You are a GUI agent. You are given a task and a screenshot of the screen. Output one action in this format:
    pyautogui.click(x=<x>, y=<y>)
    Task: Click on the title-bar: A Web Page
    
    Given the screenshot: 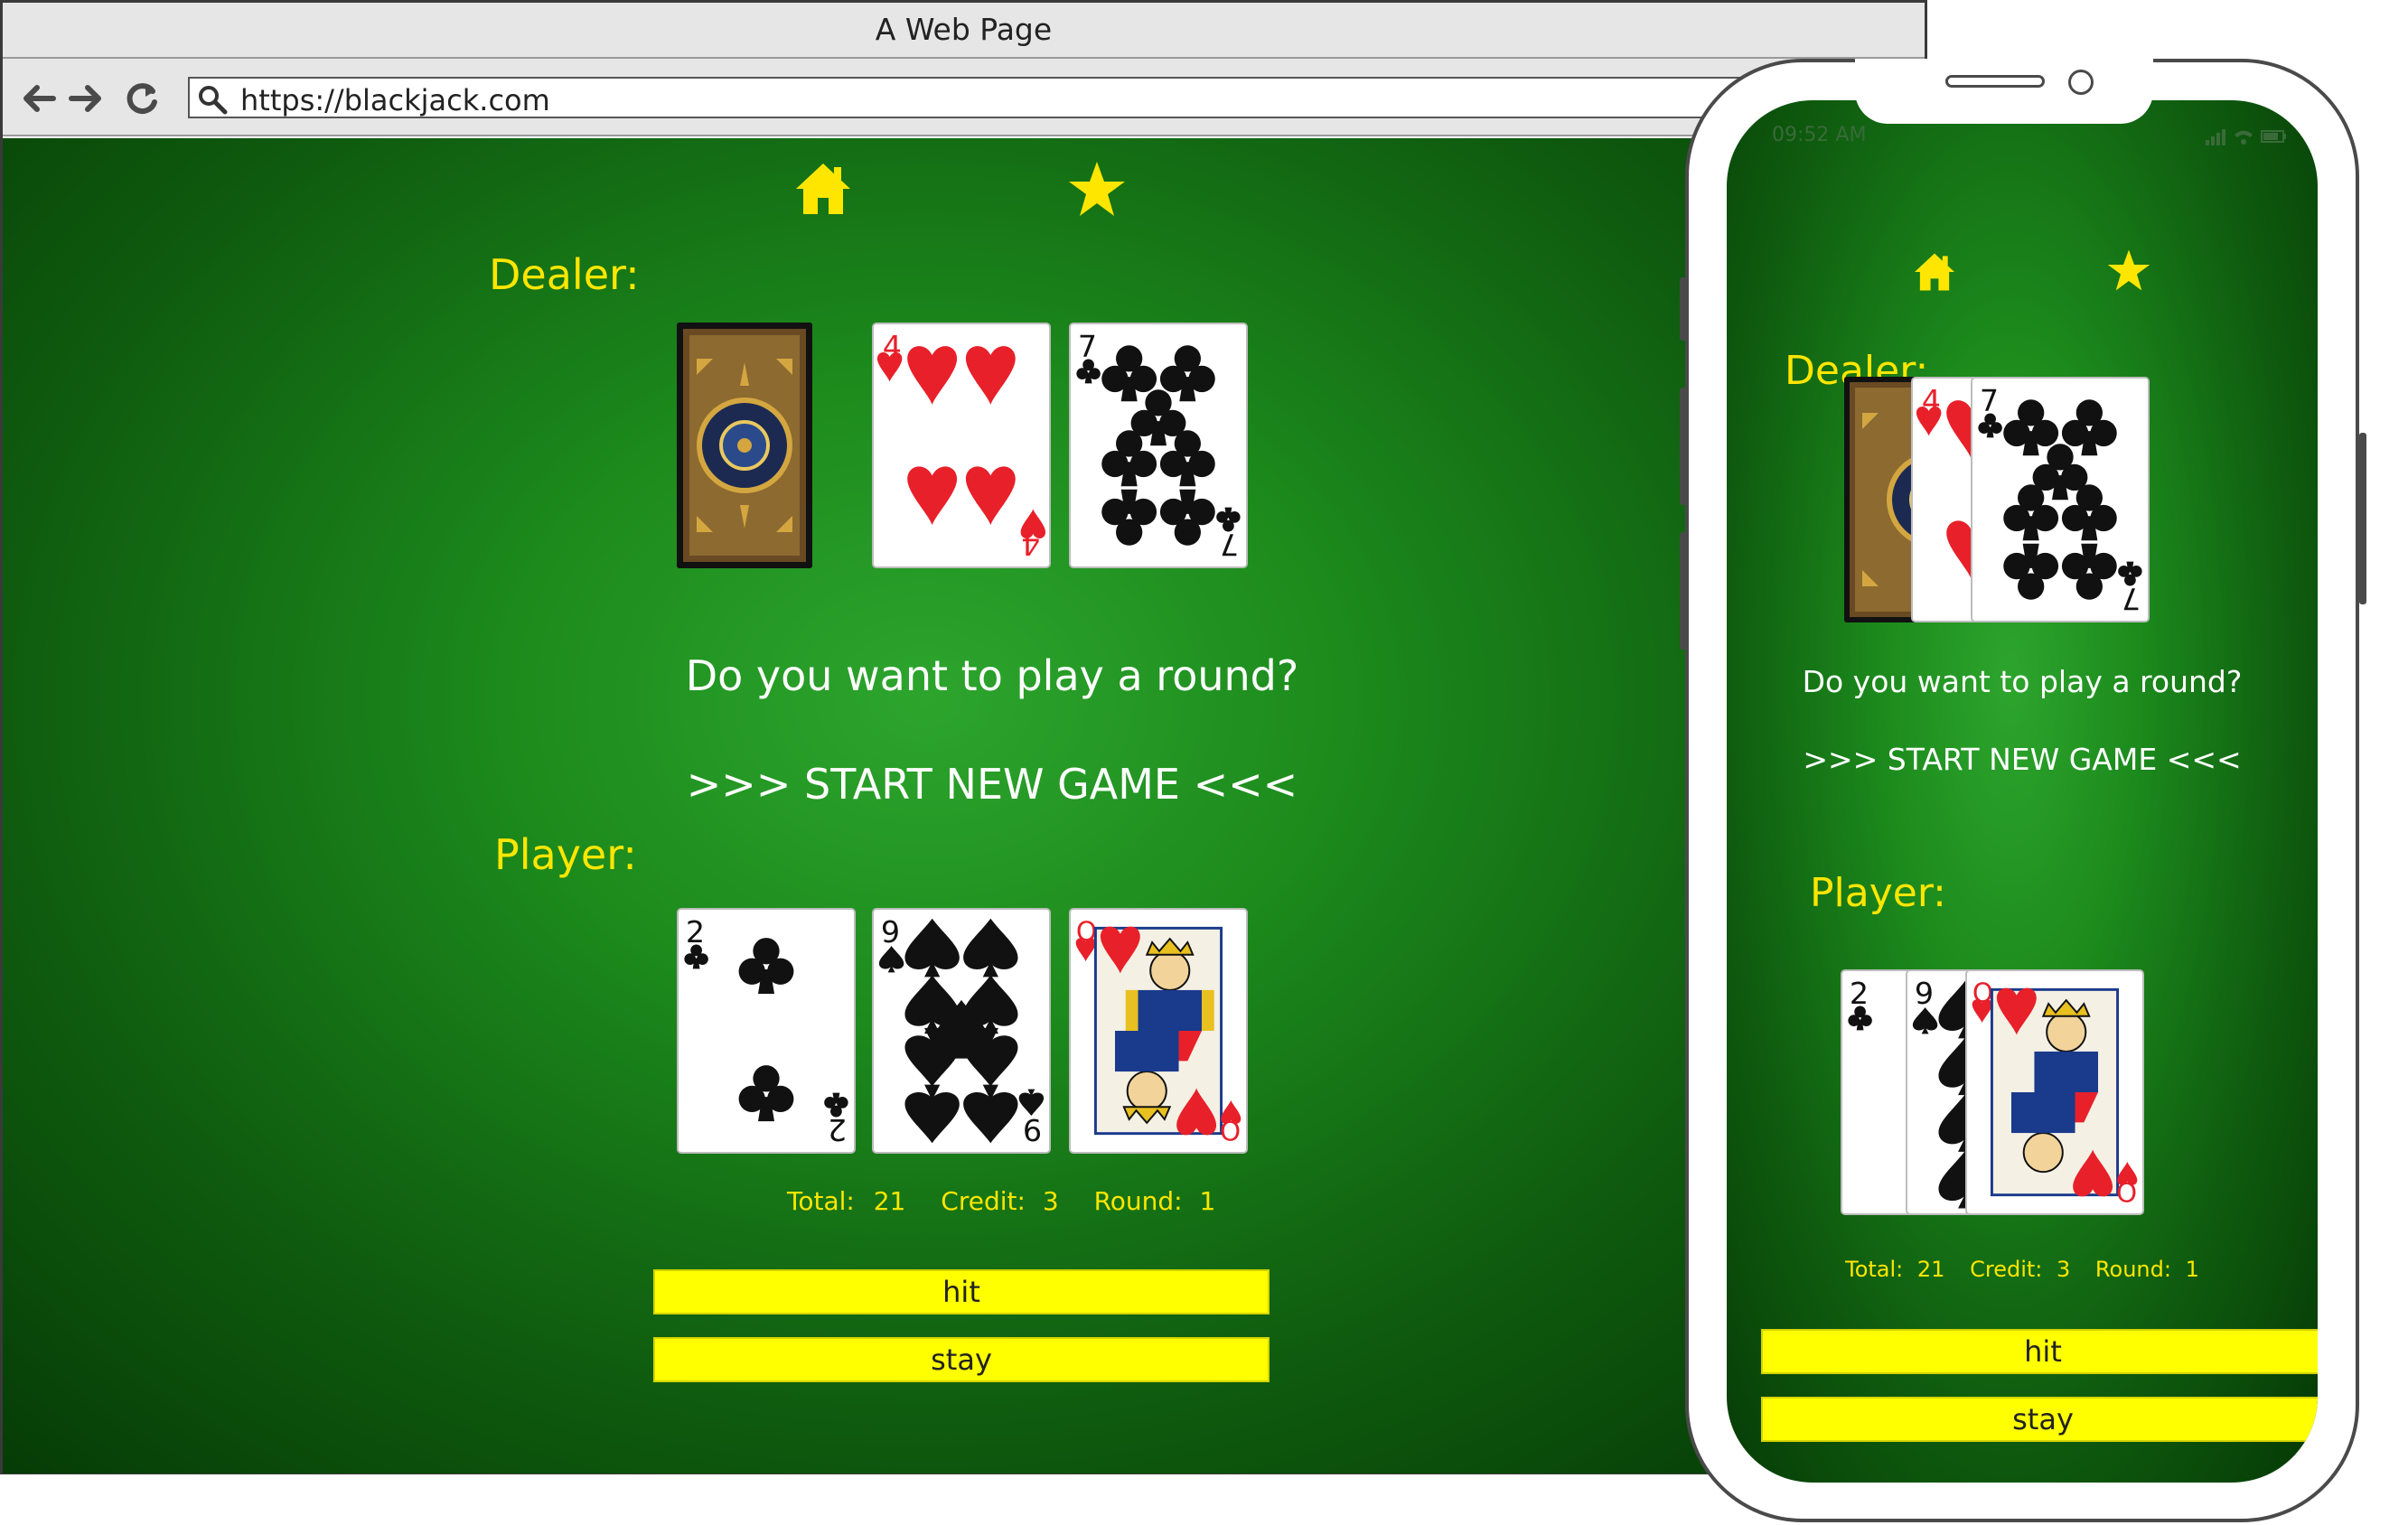 What is the action you would take?
    pyautogui.click(x=964, y=31)
    